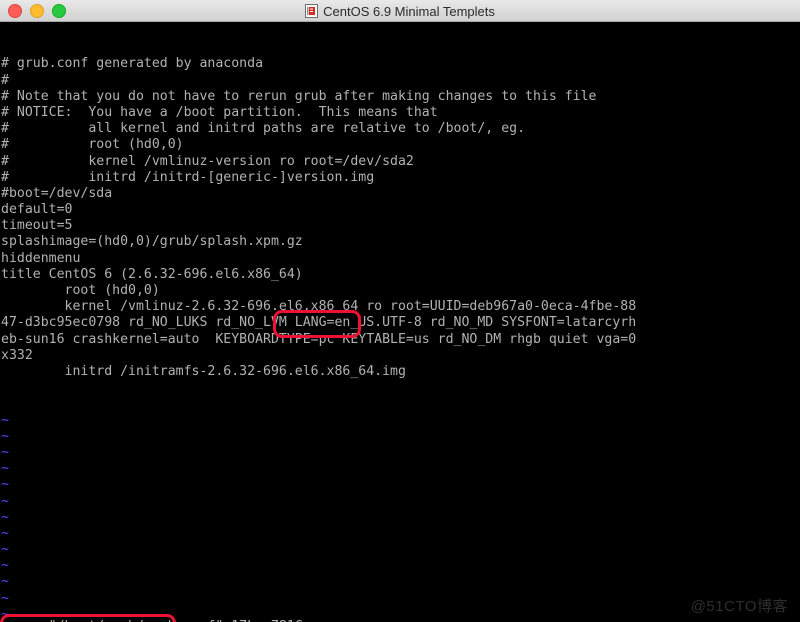 The width and height of the screenshot is (800, 622). What do you see at coordinates (312, 11) in the screenshot?
I see `document-icon` at bounding box center [312, 11].